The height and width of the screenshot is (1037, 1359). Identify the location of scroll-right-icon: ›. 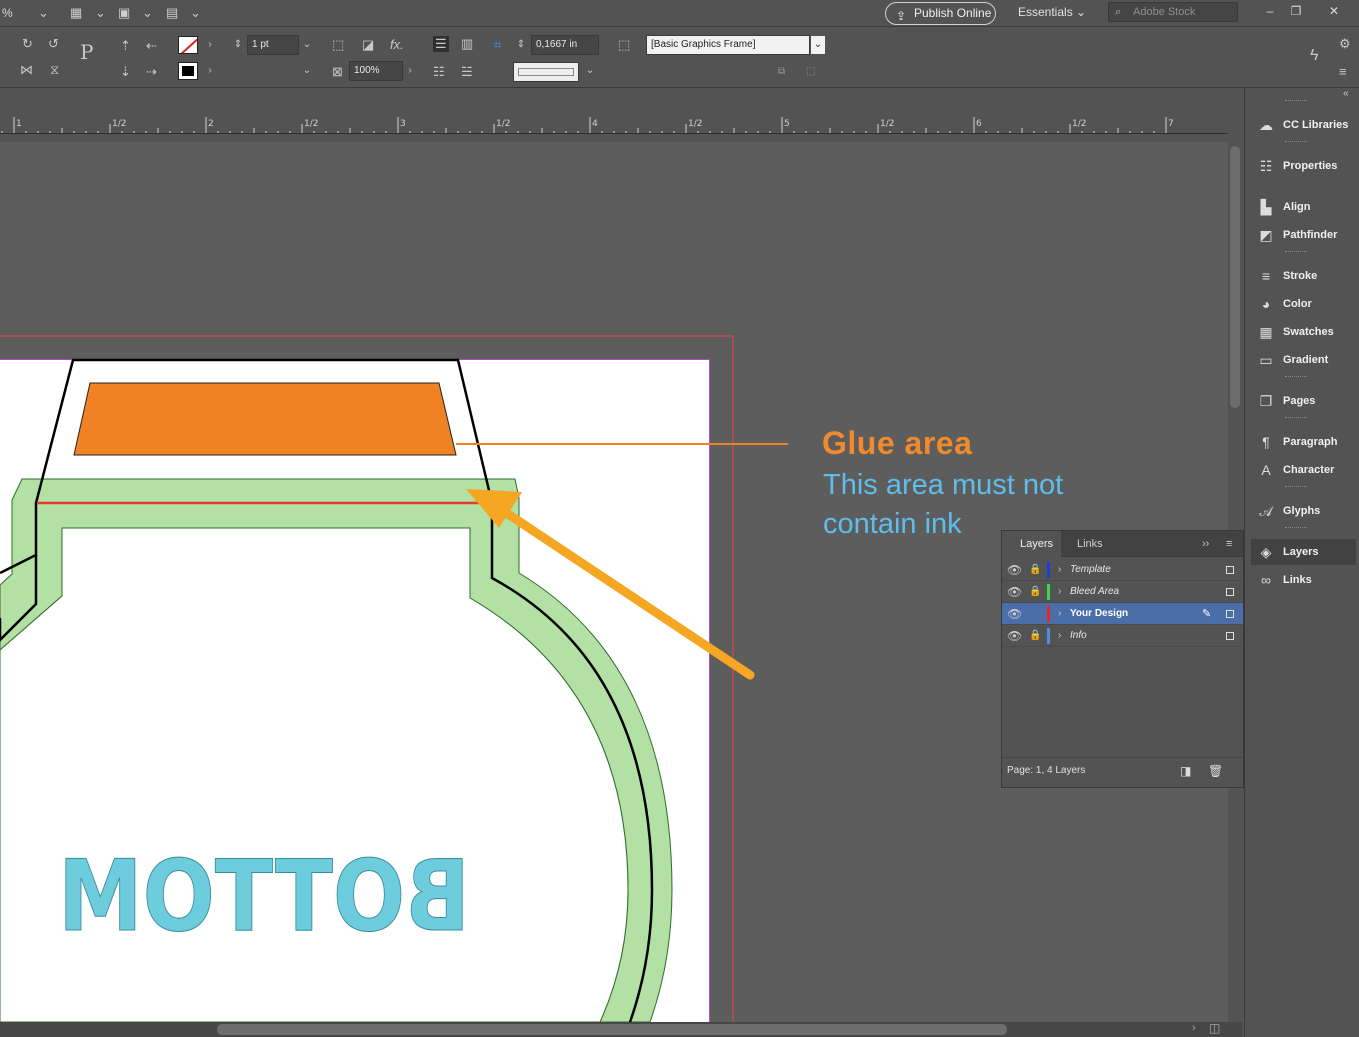
(1194, 1028).